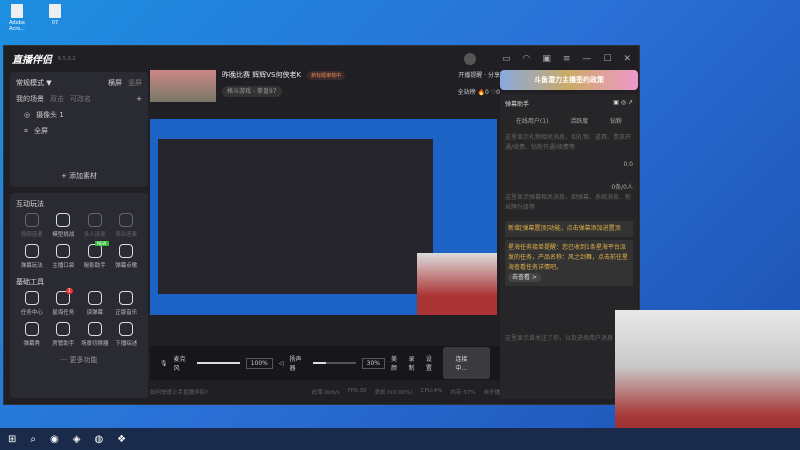 This screenshot has height=450, width=800. I want to click on tool-label: 模型挑战, so click(63, 235).